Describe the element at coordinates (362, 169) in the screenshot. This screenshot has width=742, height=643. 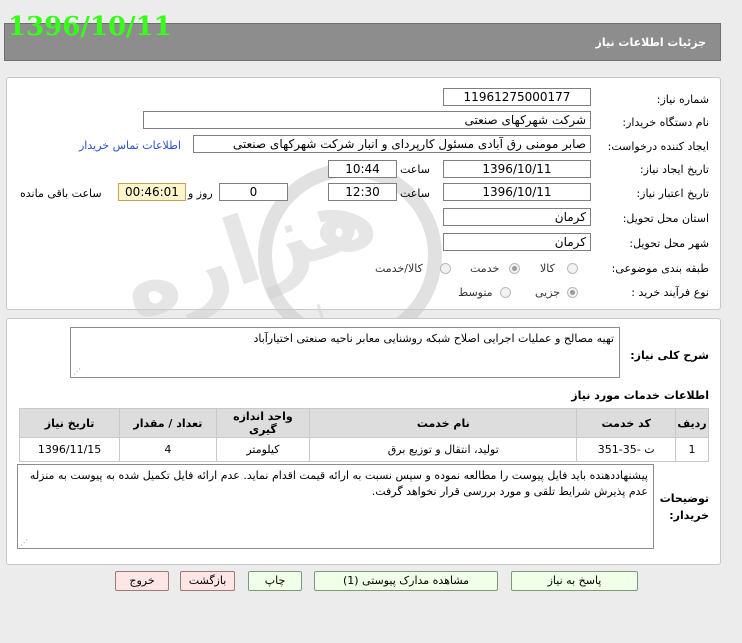
I see `created-time-field: 10:44` at that location.